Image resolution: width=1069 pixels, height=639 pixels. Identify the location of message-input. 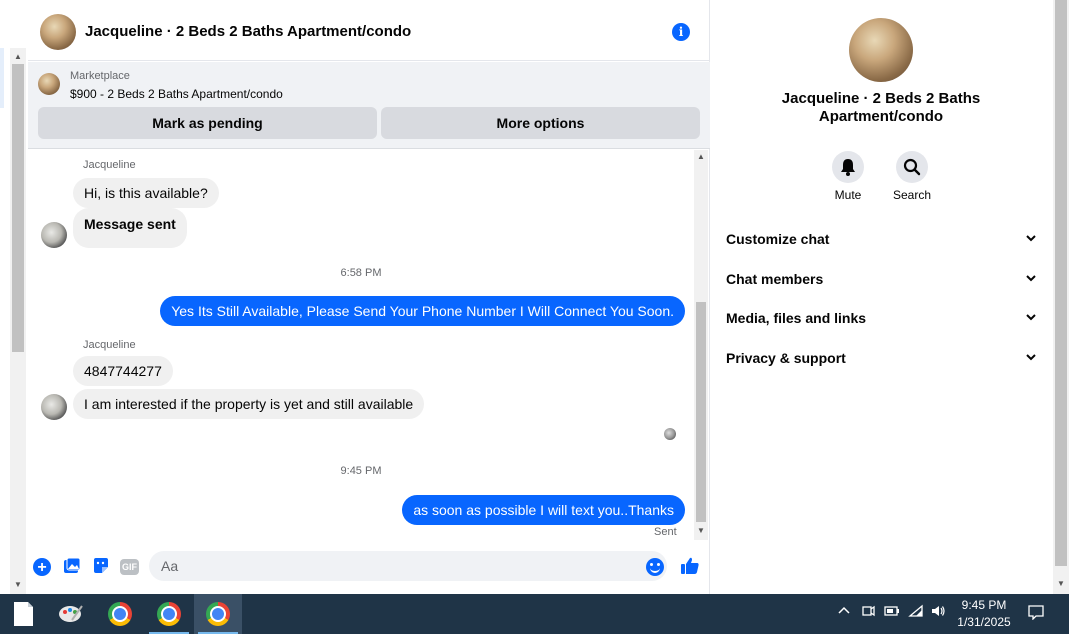
(408, 566).